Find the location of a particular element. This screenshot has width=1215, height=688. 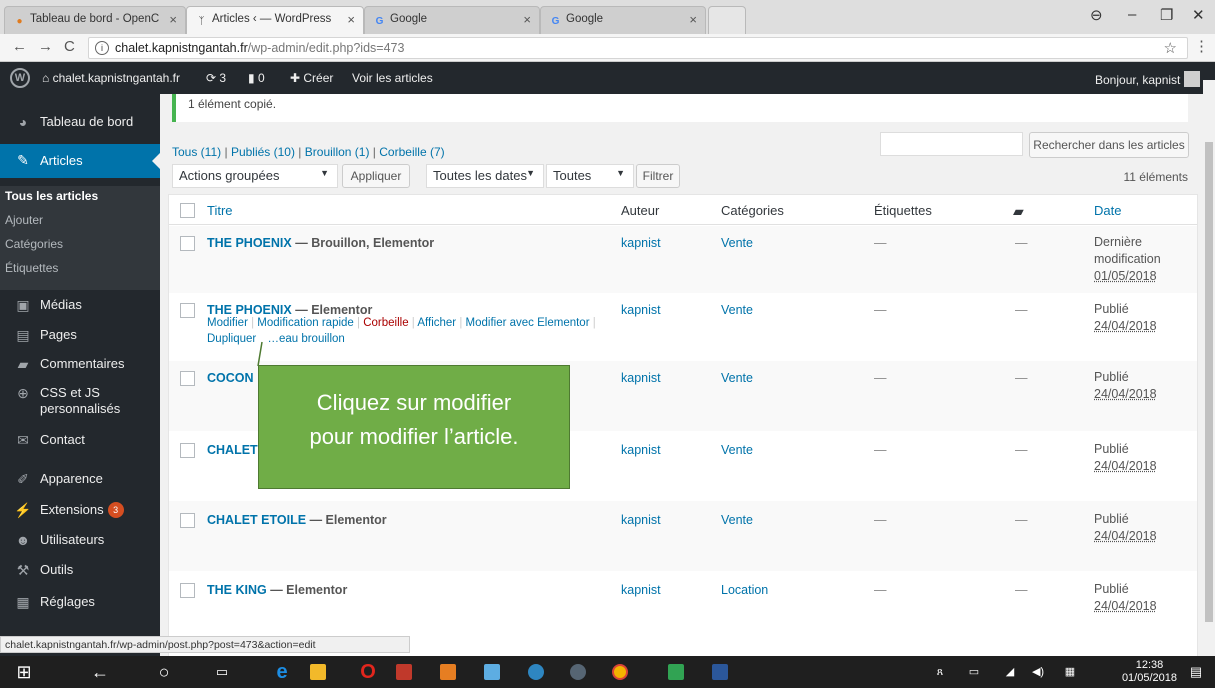

view-link: Afficher is located at coordinates (436, 323).